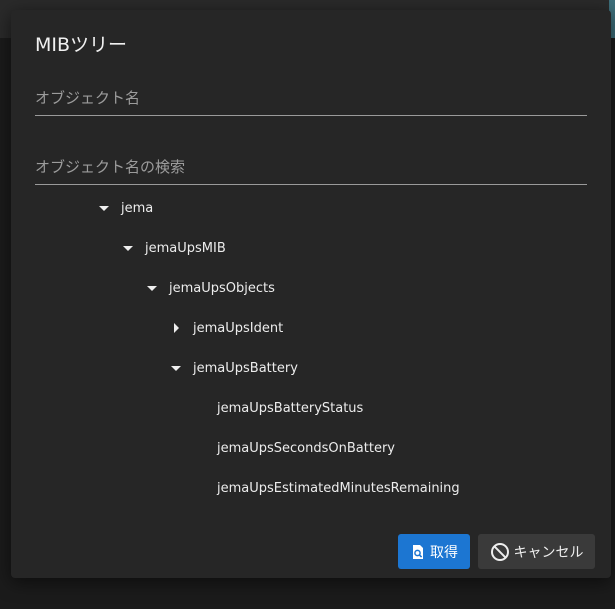 This screenshot has height=609, width=615. I want to click on document-search-icon, so click(418, 552).